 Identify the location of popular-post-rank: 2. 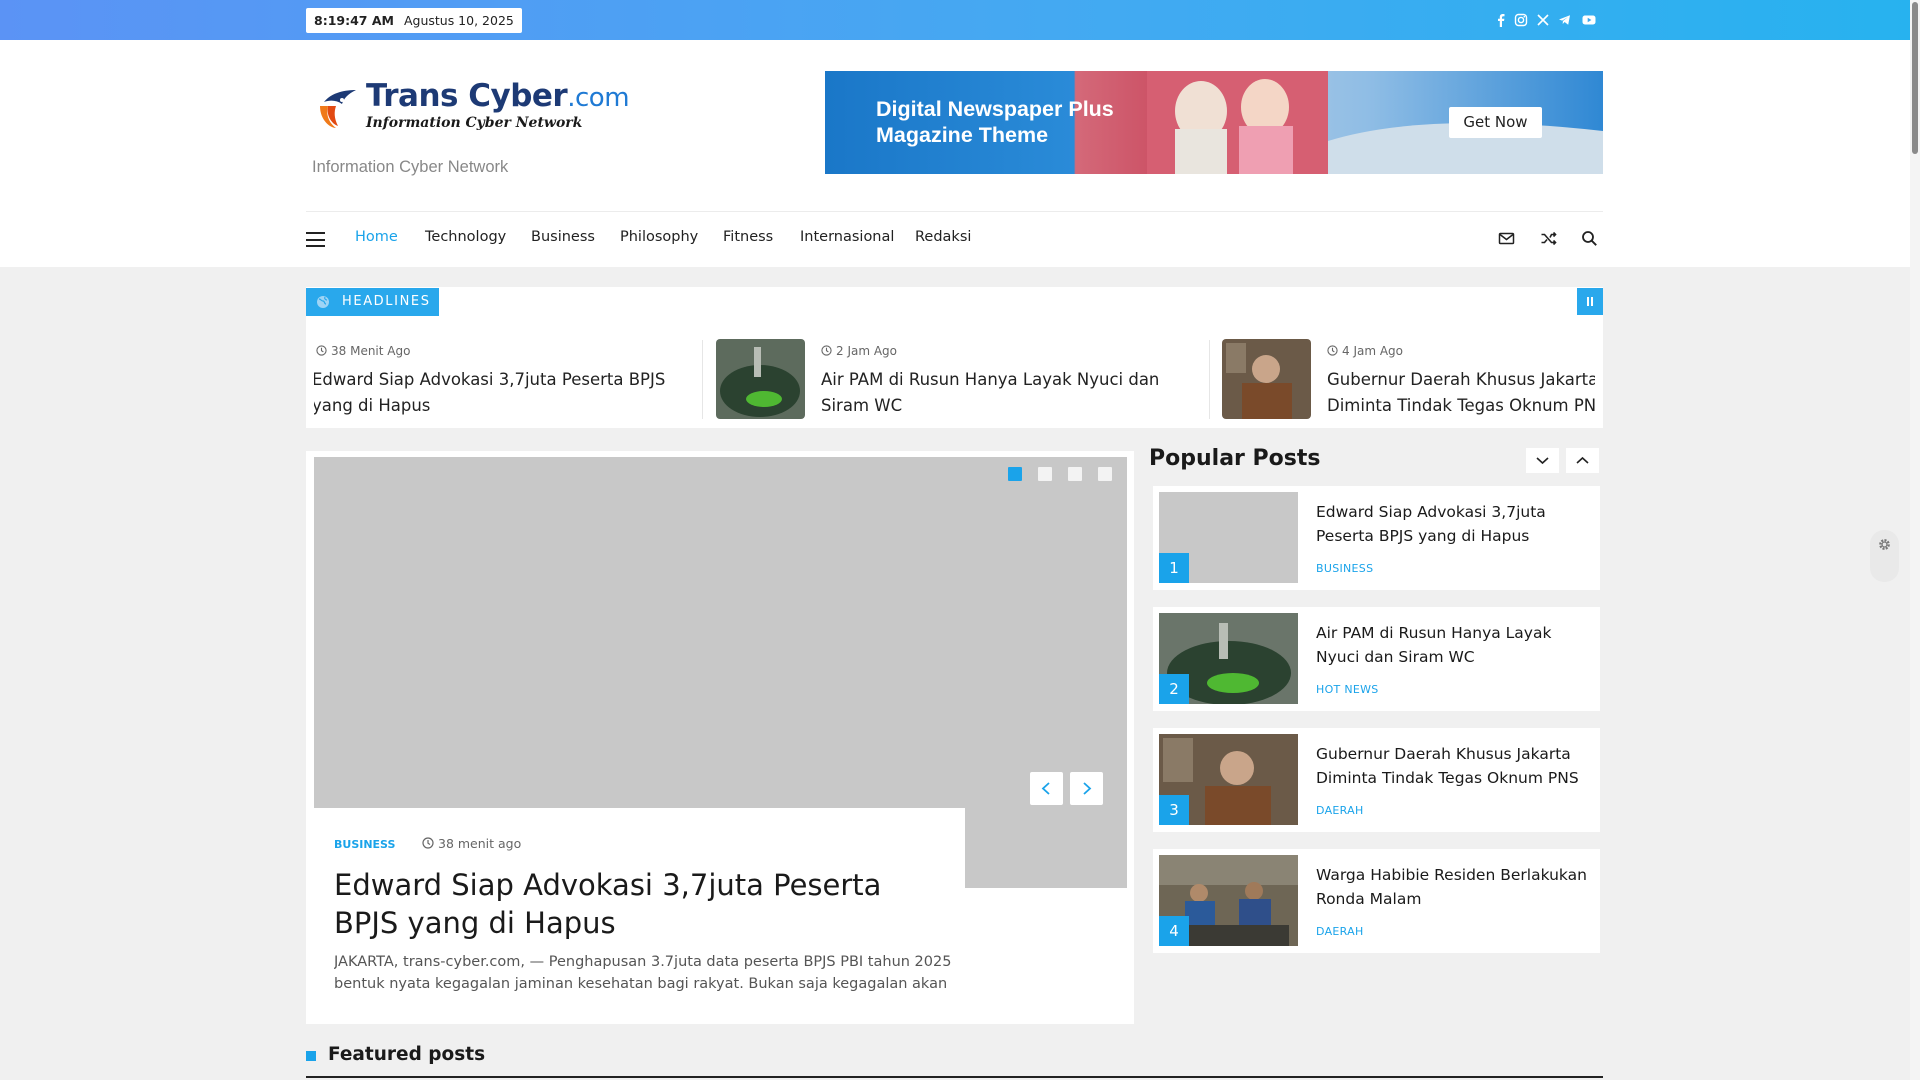
(1174, 689).